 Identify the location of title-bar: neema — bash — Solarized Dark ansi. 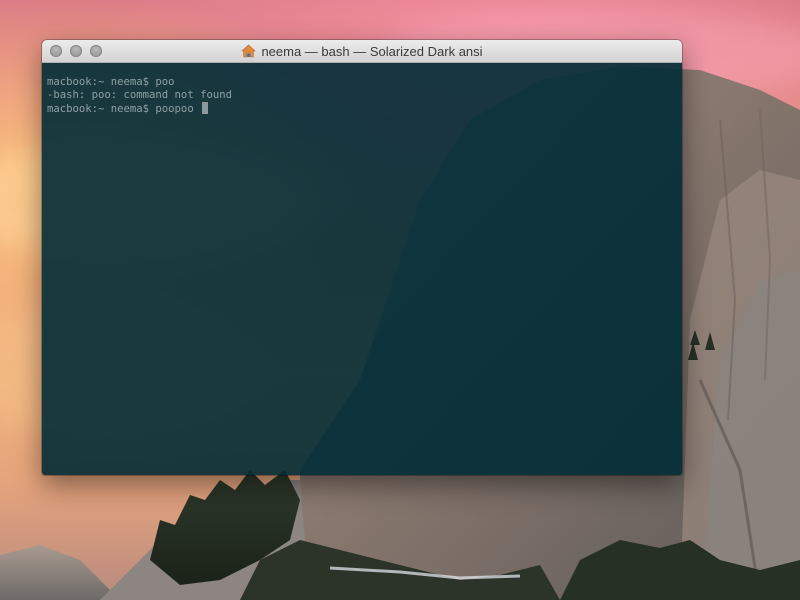
(362, 51).